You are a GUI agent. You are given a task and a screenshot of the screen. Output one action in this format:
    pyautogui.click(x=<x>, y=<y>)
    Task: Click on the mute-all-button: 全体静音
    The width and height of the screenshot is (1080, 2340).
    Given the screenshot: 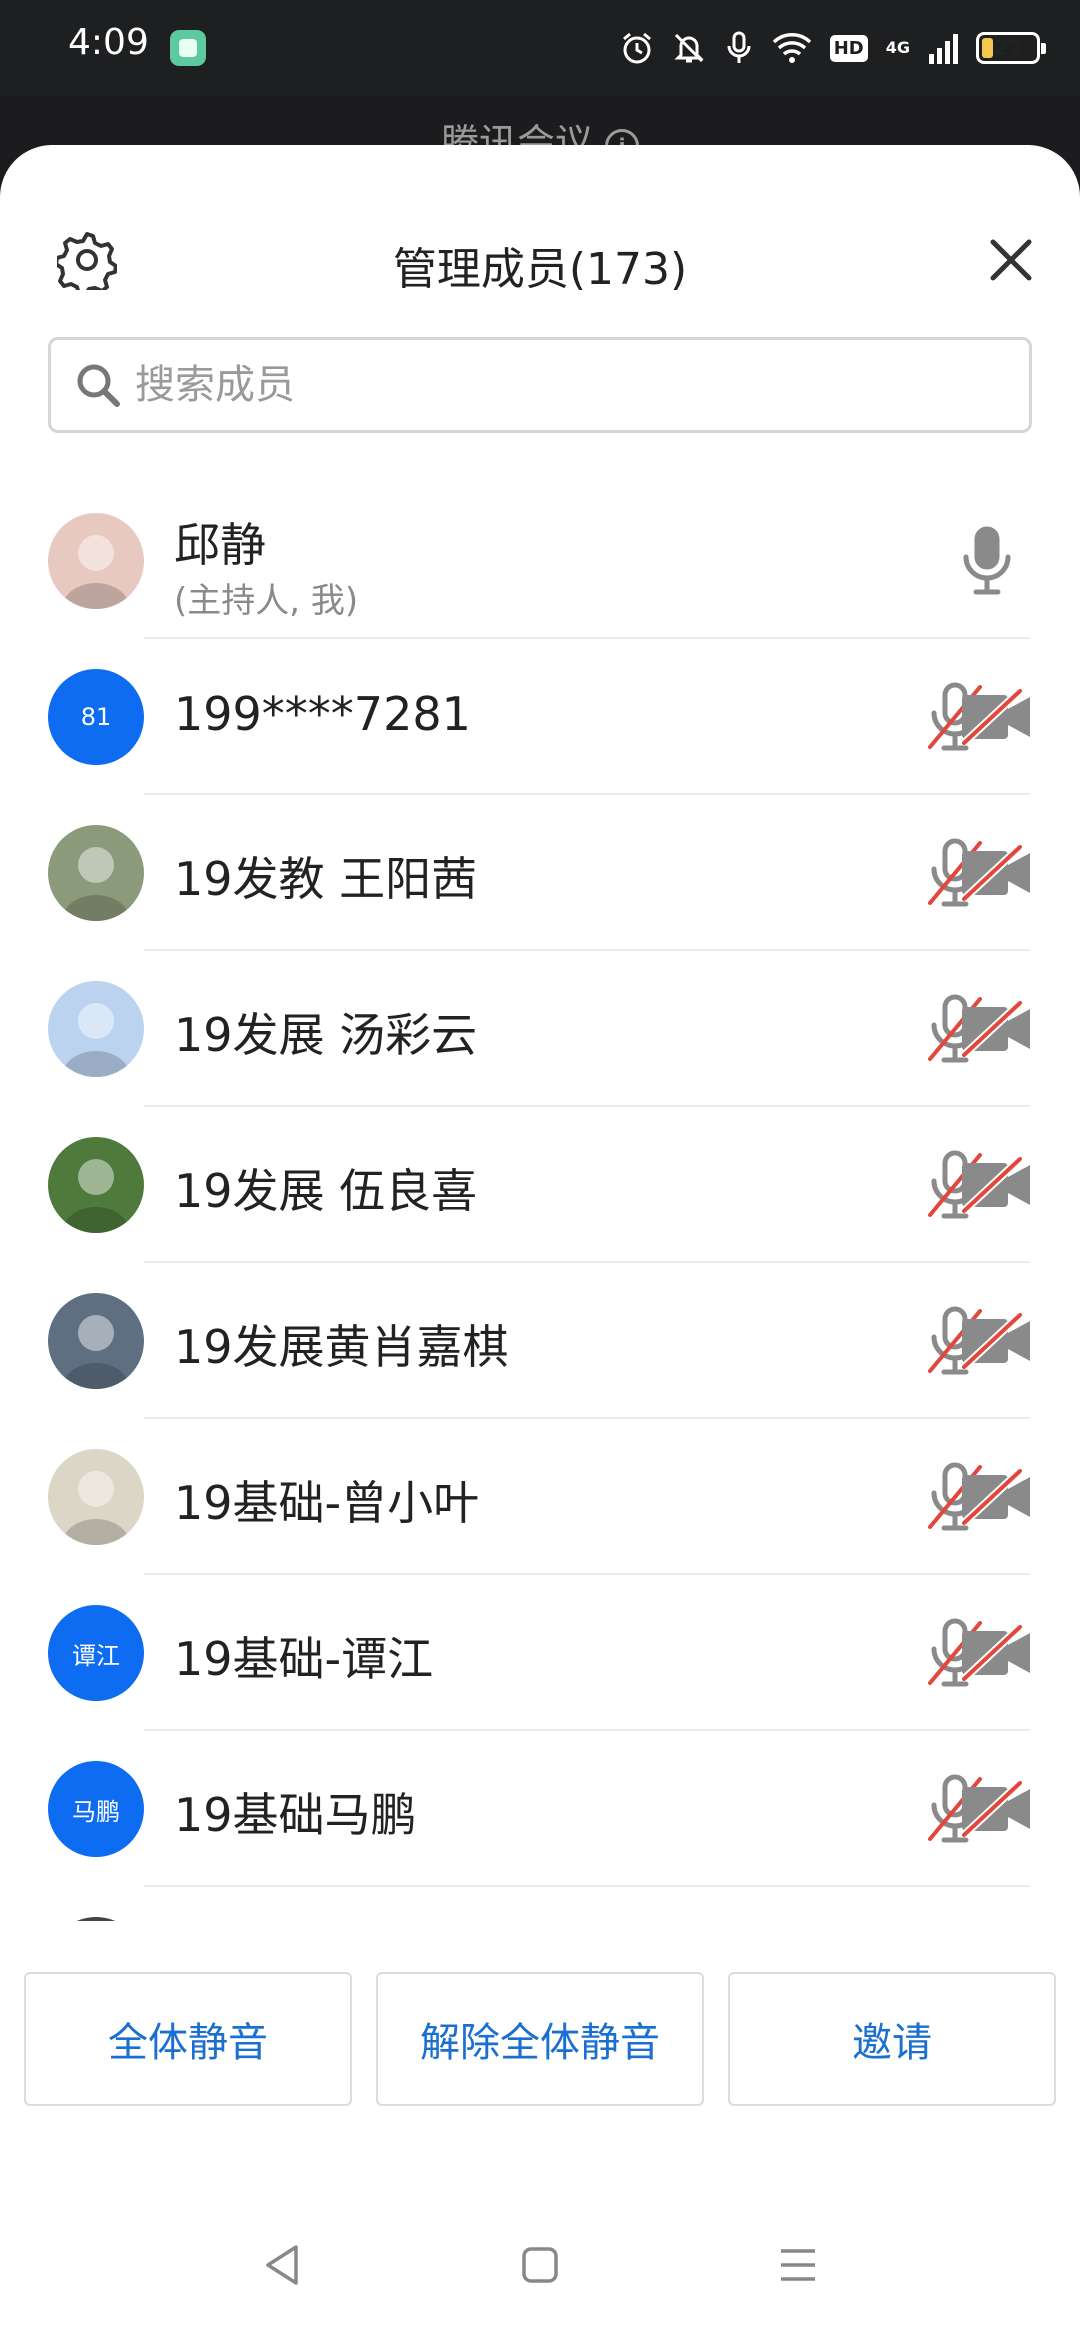 What is the action you would take?
    pyautogui.click(x=188, y=2039)
    